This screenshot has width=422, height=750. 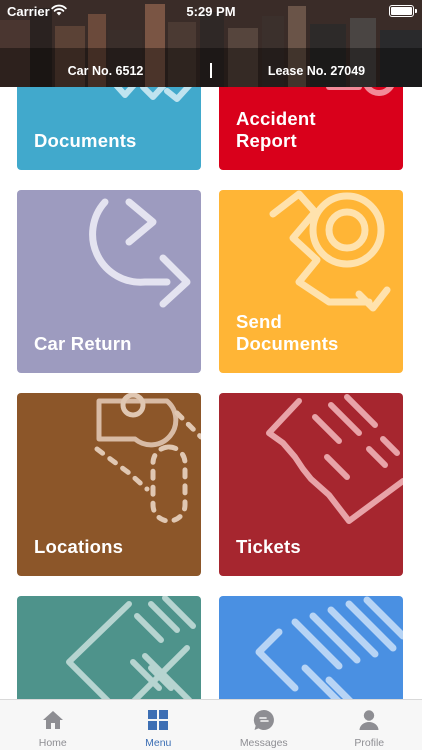 What do you see at coordinates (109, 484) in the screenshot?
I see `tile-locations: Locations` at bounding box center [109, 484].